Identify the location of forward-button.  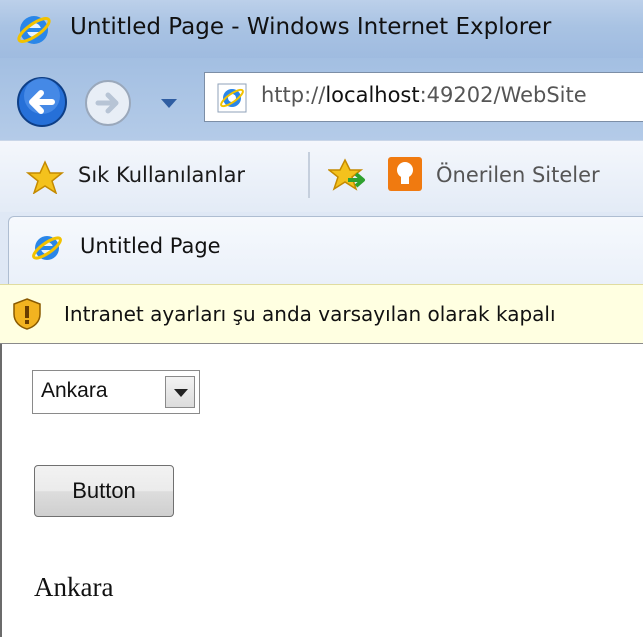
(110, 103).